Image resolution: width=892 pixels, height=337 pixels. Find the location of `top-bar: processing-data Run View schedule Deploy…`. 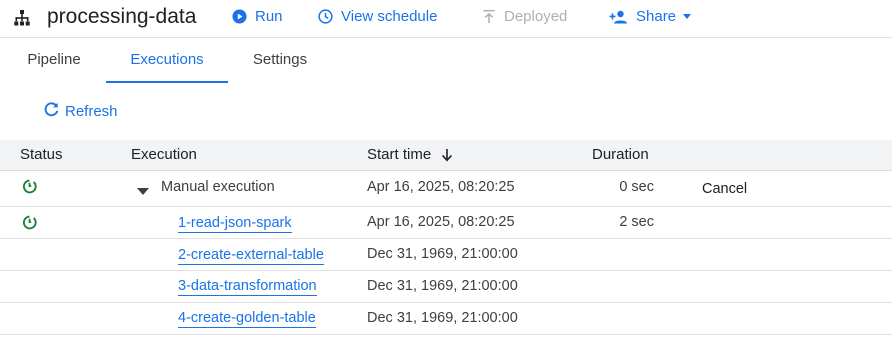

top-bar: processing-data Run View schedule Deploy… is located at coordinates (446, 18).